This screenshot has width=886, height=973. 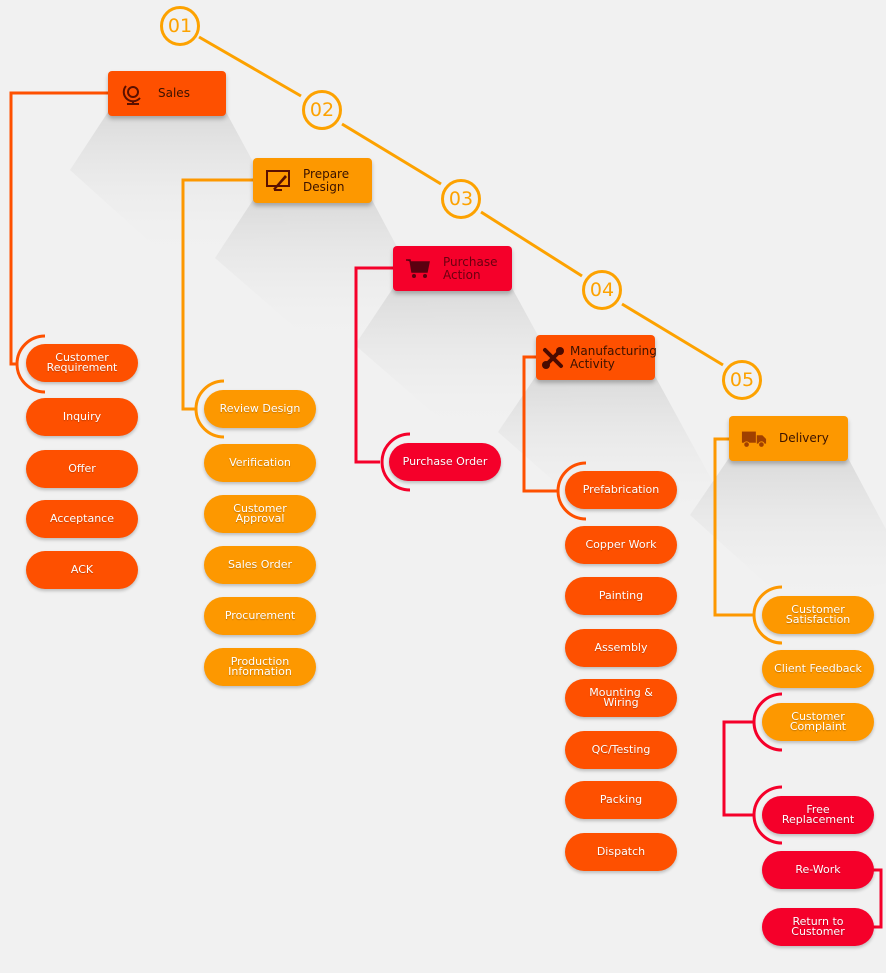 I want to click on step-title: Manufacturing Activity, so click(x=613, y=357).